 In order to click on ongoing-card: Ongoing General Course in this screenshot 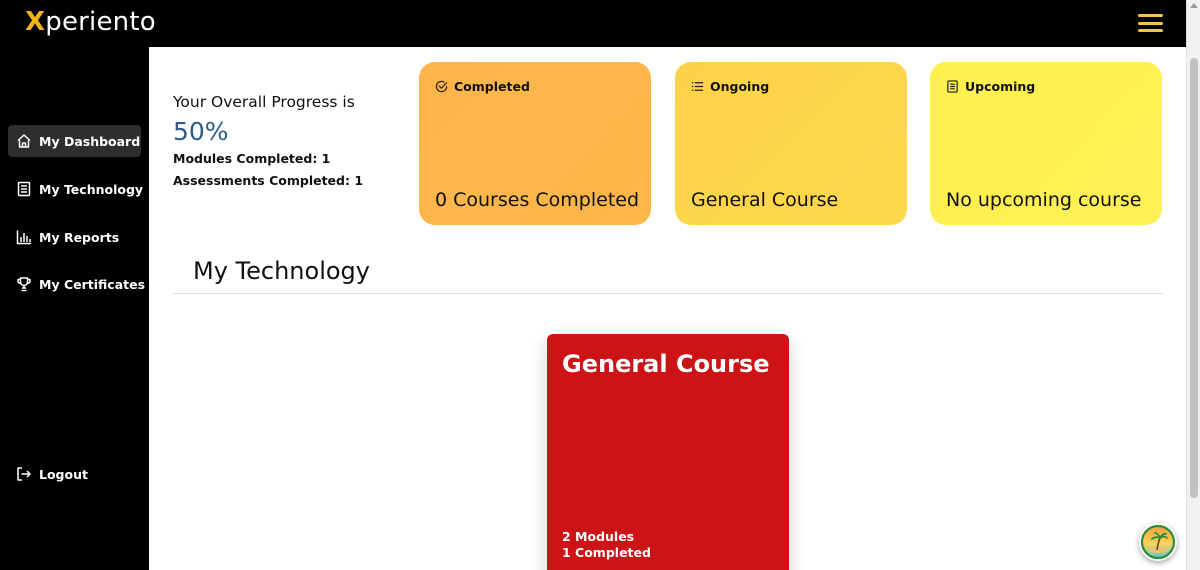, I will do `click(791, 143)`.